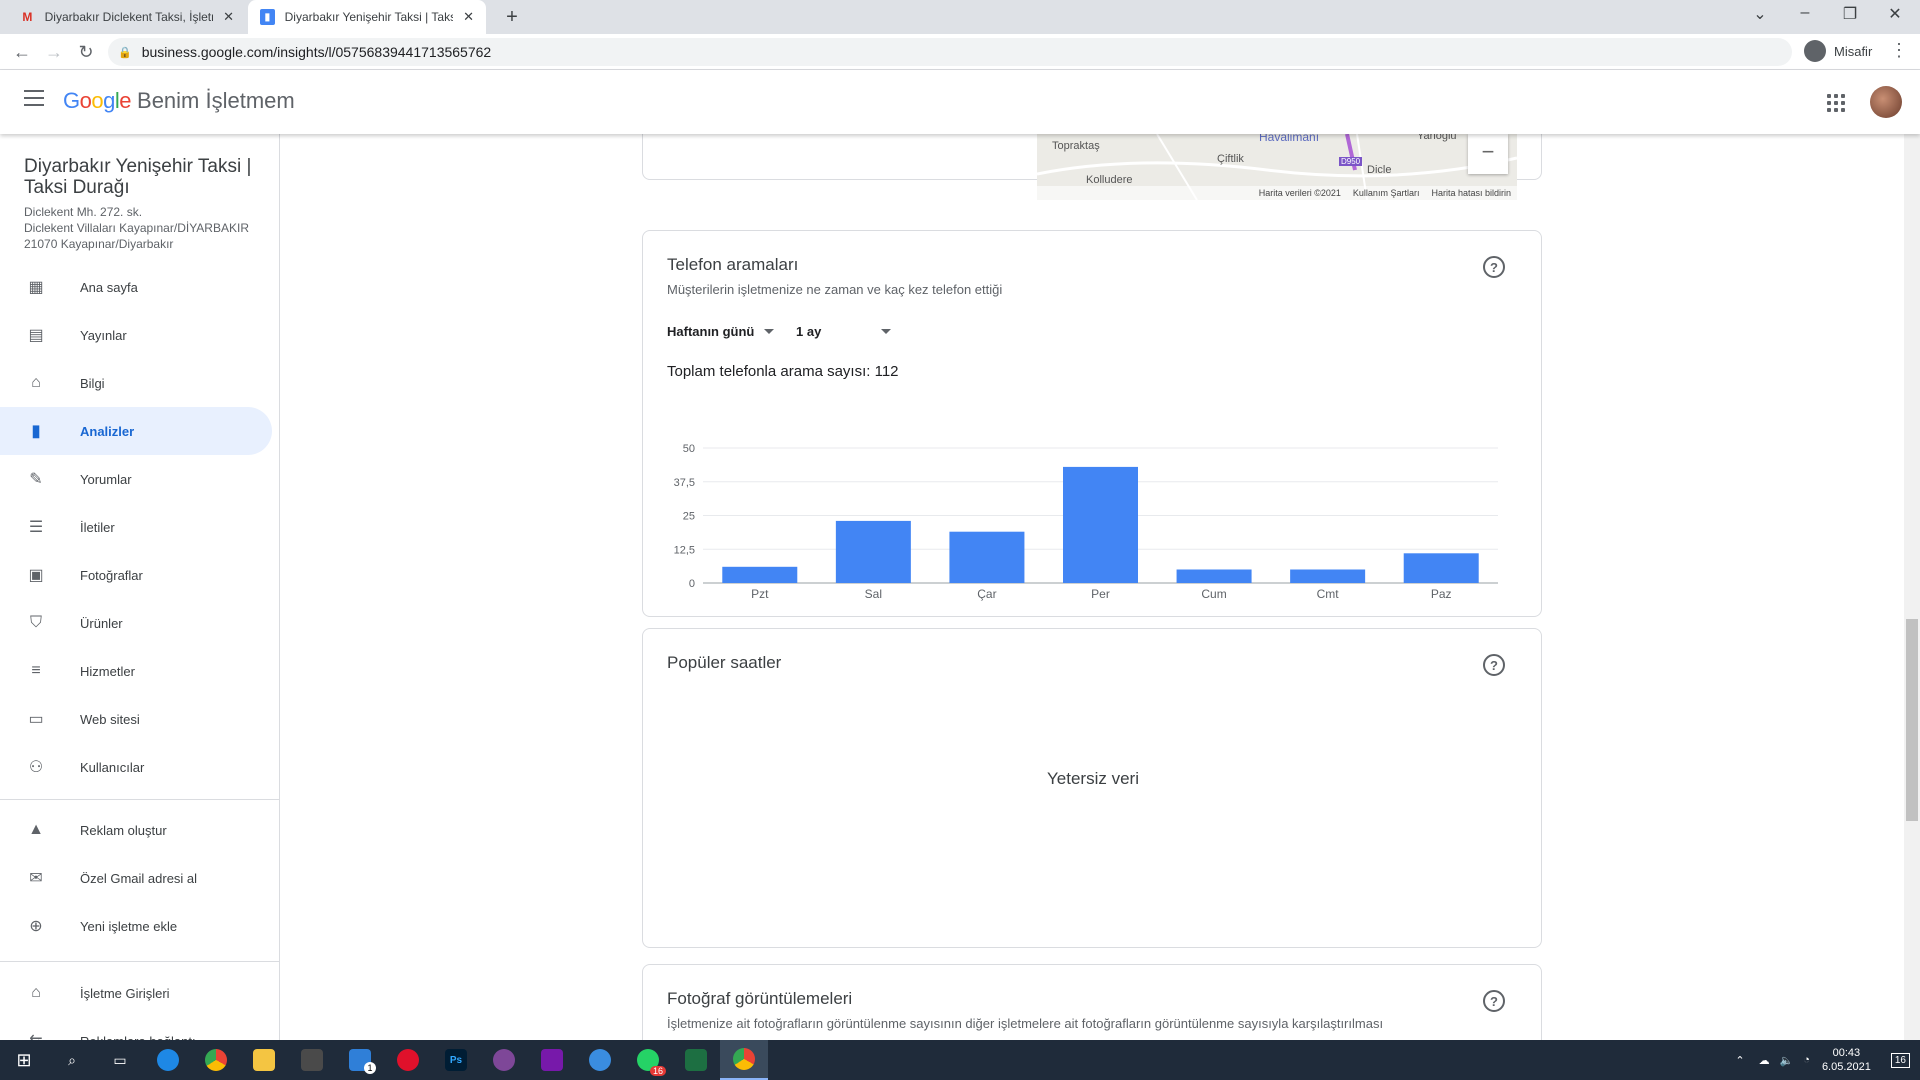 The image size is (1920, 1080). I want to click on volume-icon: 🔈, so click(1787, 1060).